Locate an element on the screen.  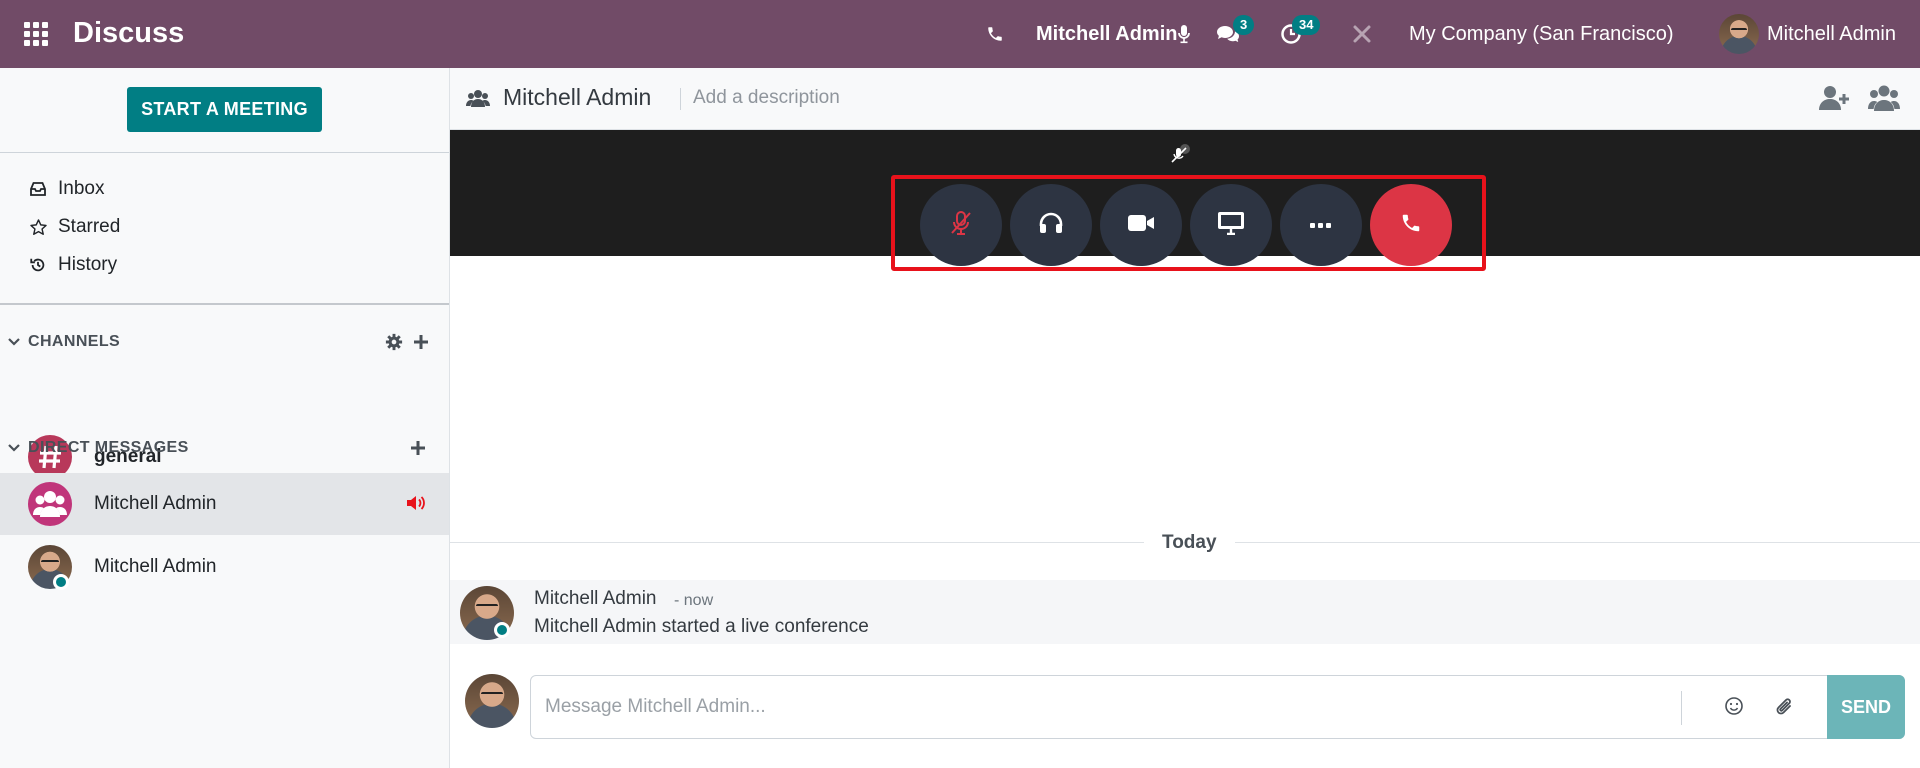
users-icon is located at coordinates (478, 100).